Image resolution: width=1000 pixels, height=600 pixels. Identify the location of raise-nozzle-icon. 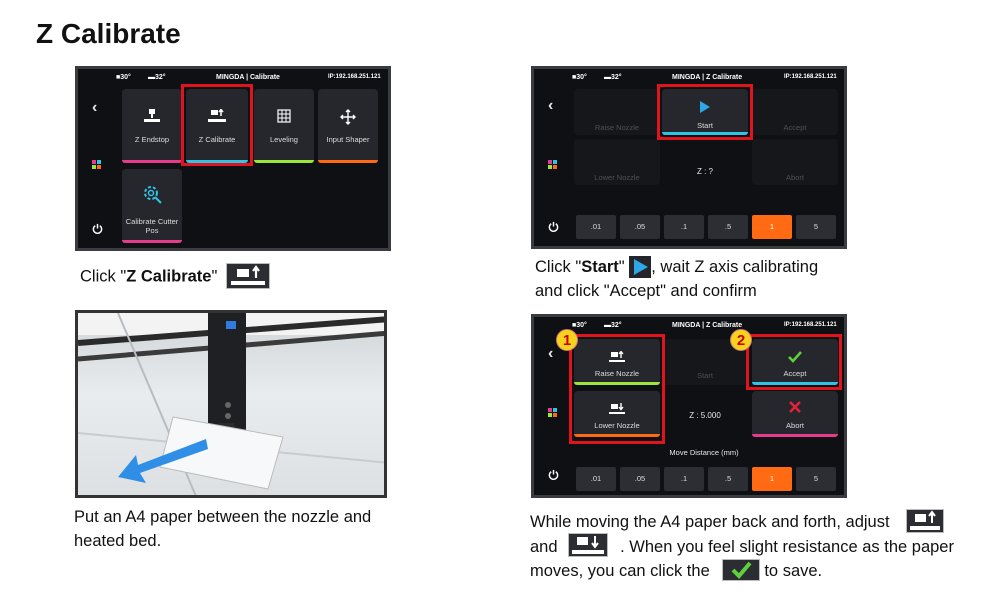
(925, 520).